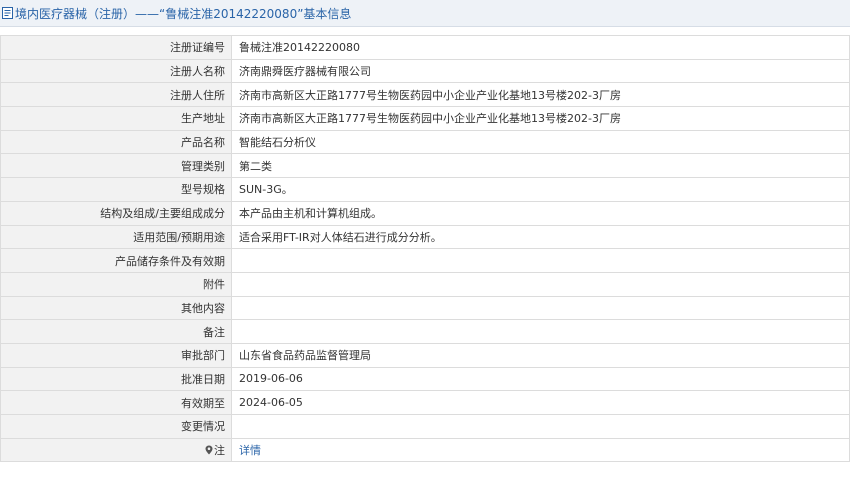 This screenshot has height=484, width=850. What do you see at coordinates (540, 166) in the screenshot?
I see `row-value: 第二类` at bounding box center [540, 166].